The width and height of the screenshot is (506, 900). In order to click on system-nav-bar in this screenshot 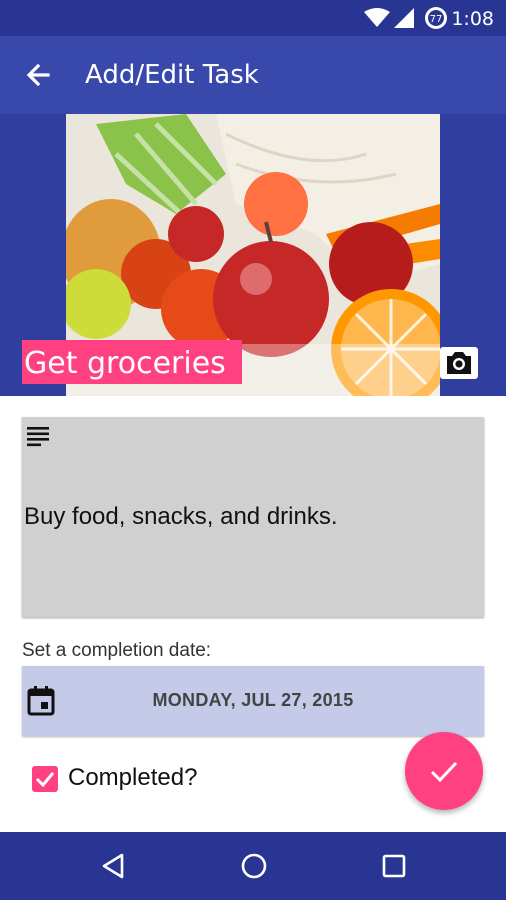, I will do `click(253, 866)`.